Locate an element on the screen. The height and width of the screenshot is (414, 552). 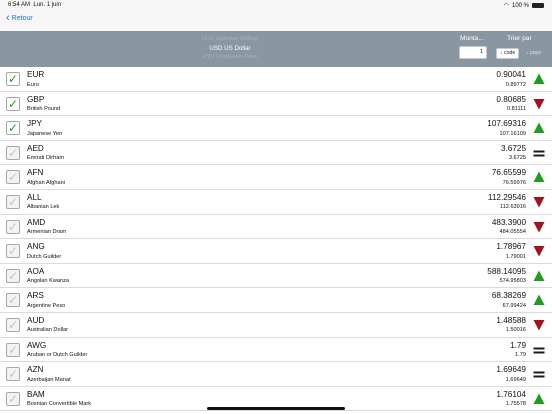
currency-name: Albanian Lek is located at coordinates (43, 207).